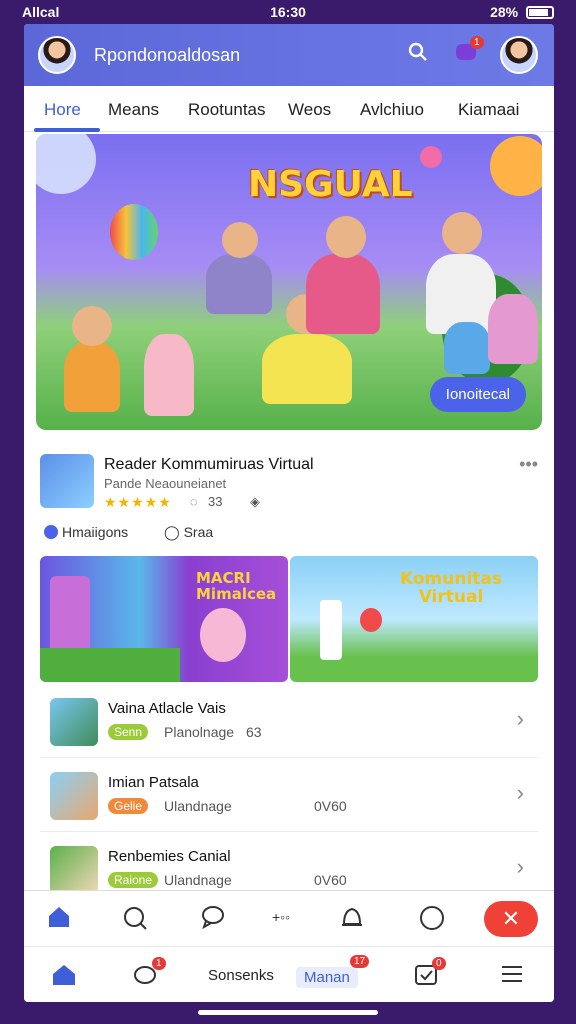 This screenshot has height=1024, width=576. What do you see at coordinates (477, 42) in the screenshot?
I see `notification-badge: 1` at bounding box center [477, 42].